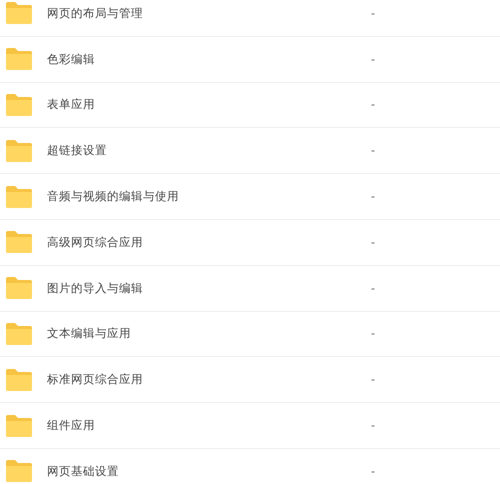 This screenshot has height=484, width=500. Describe the element at coordinates (209, 196) in the screenshot. I see `folder-name: 音频与视频的编辑与使用` at that location.